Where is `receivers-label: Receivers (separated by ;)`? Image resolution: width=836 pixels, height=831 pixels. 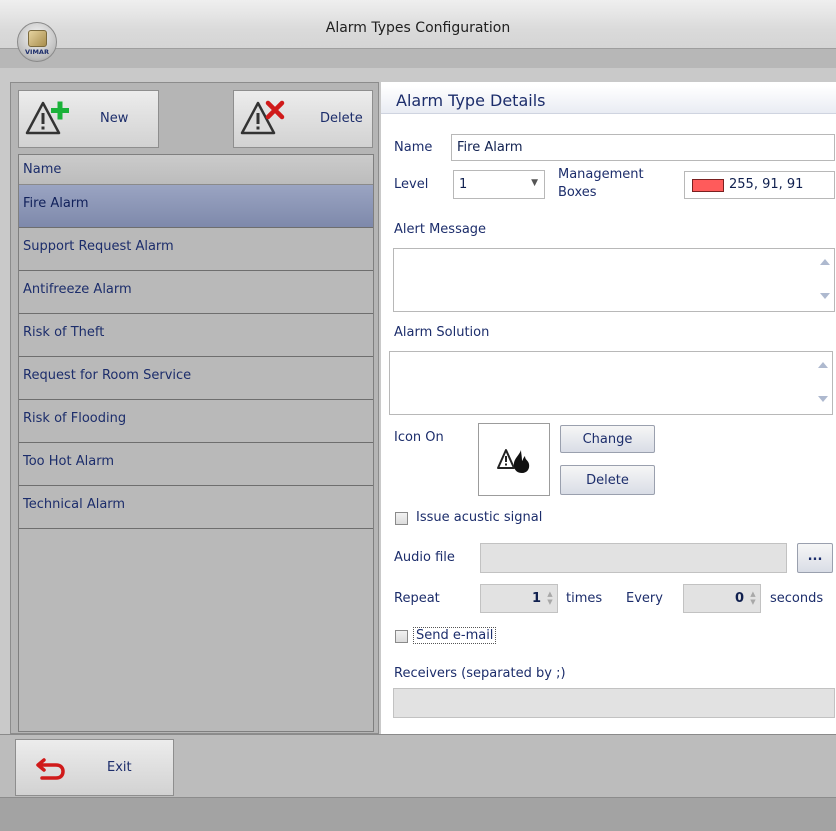
receivers-label: Receivers (separated by ;) is located at coordinates (480, 673).